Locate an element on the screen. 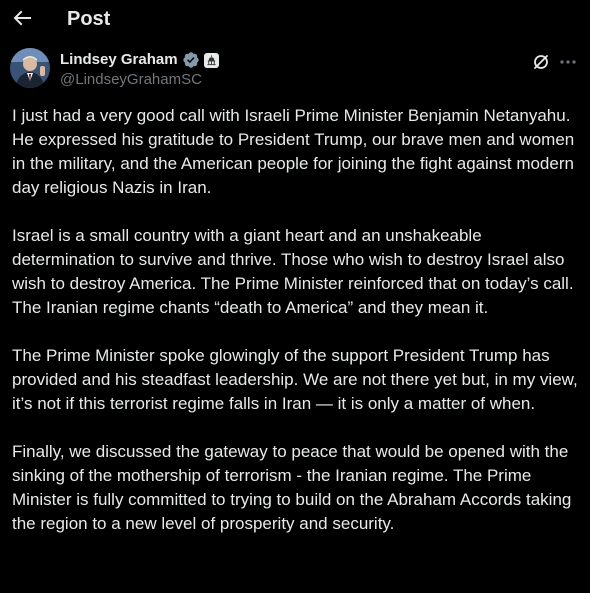 This screenshot has width=590, height=593. capitol-dome-icon is located at coordinates (211, 59).